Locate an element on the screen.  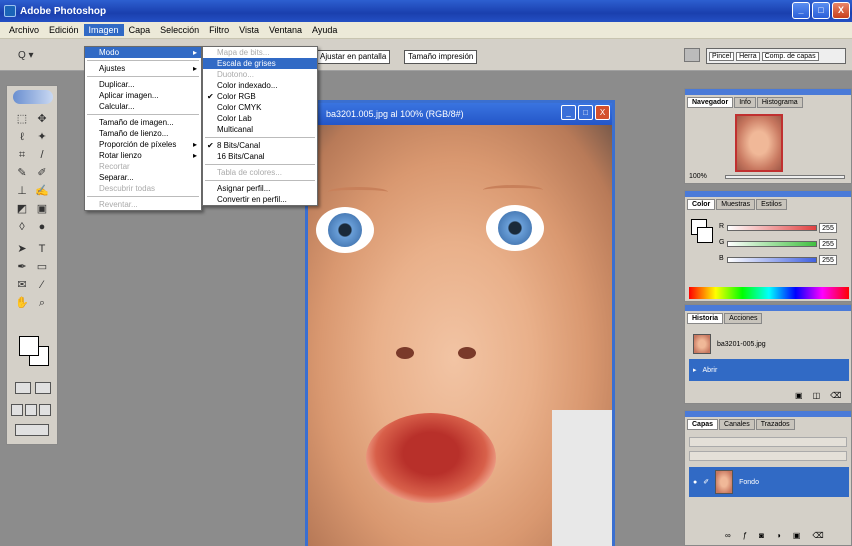
modo_menu-item: ✔ Color RGB is located at coordinates (260, 96).